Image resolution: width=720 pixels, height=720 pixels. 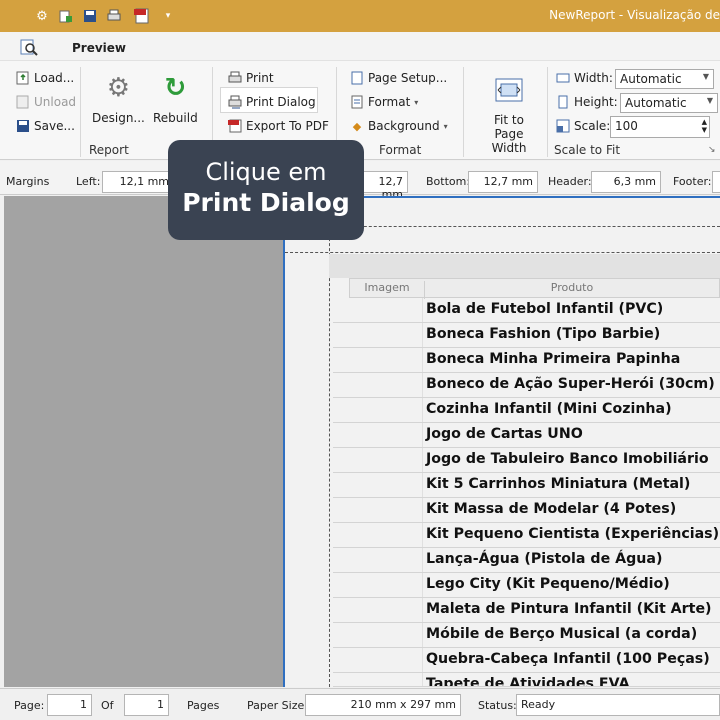 What do you see at coordinates (360, 47) in the screenshot?
I see `ribbon-tabs: Preview` at bounding box center [360, 47].